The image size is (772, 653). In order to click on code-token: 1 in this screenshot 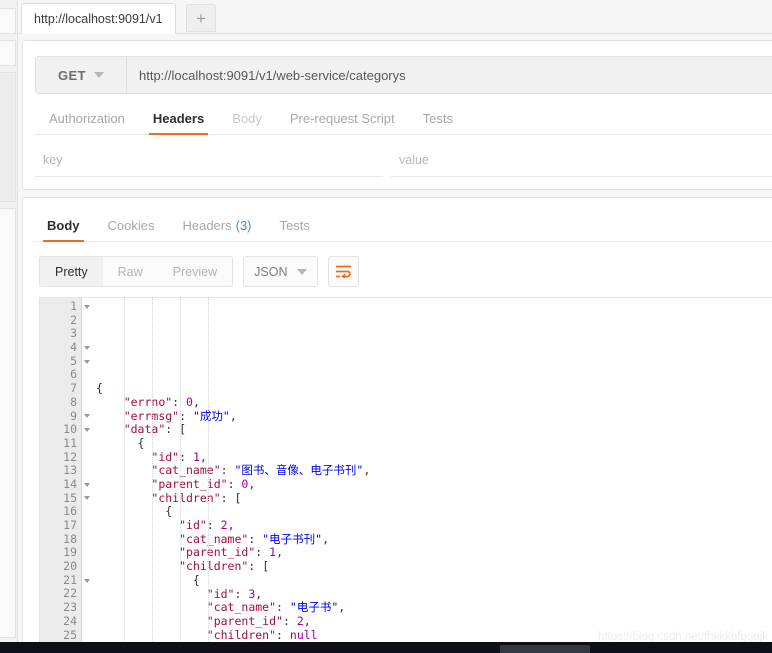, I will do `click(196, 456)`.